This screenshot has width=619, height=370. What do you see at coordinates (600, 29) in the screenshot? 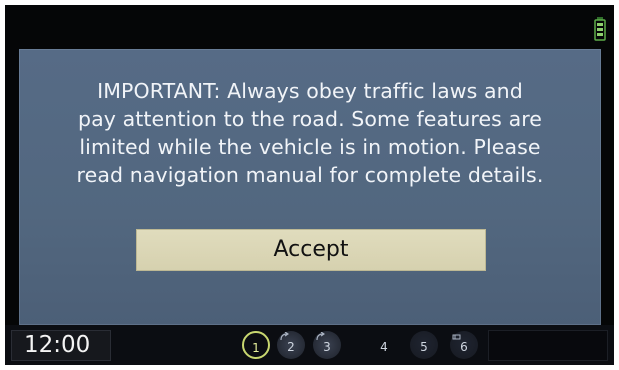
I see `signal-status-icon` at bounding box center [600, 29].